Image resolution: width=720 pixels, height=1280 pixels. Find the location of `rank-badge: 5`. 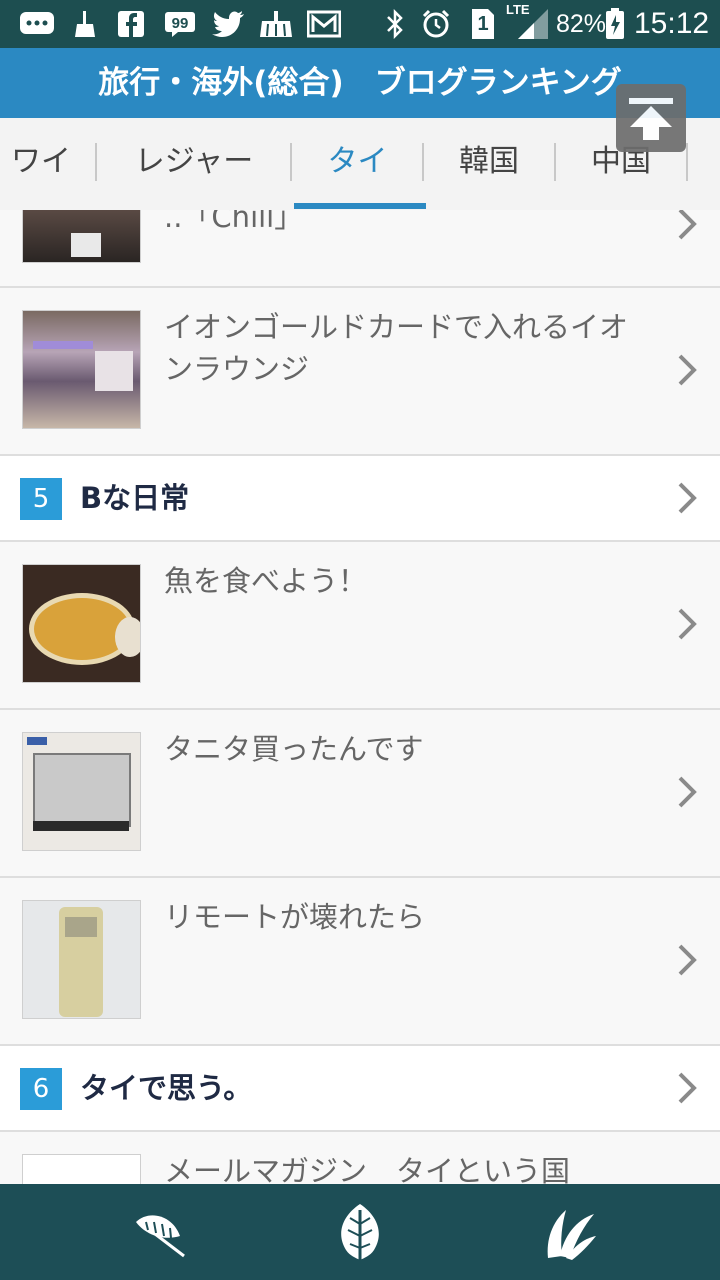

rank-badge: 5 is located at coordinates (41, 499).